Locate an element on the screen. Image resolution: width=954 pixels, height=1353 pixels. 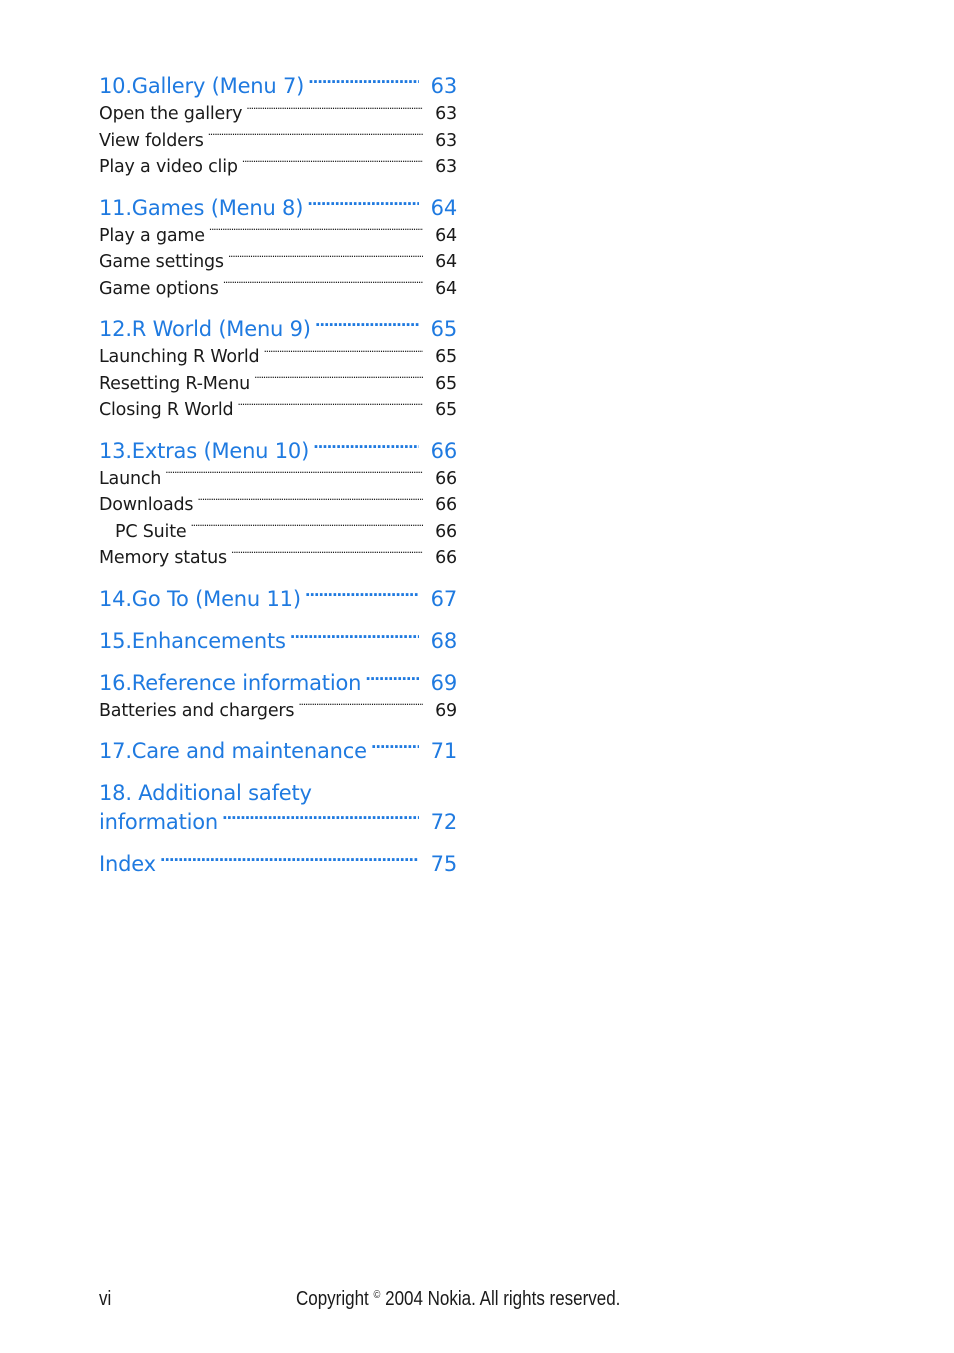
toc-subentry: Closing R World 65 is located at coordinates (278, 410).